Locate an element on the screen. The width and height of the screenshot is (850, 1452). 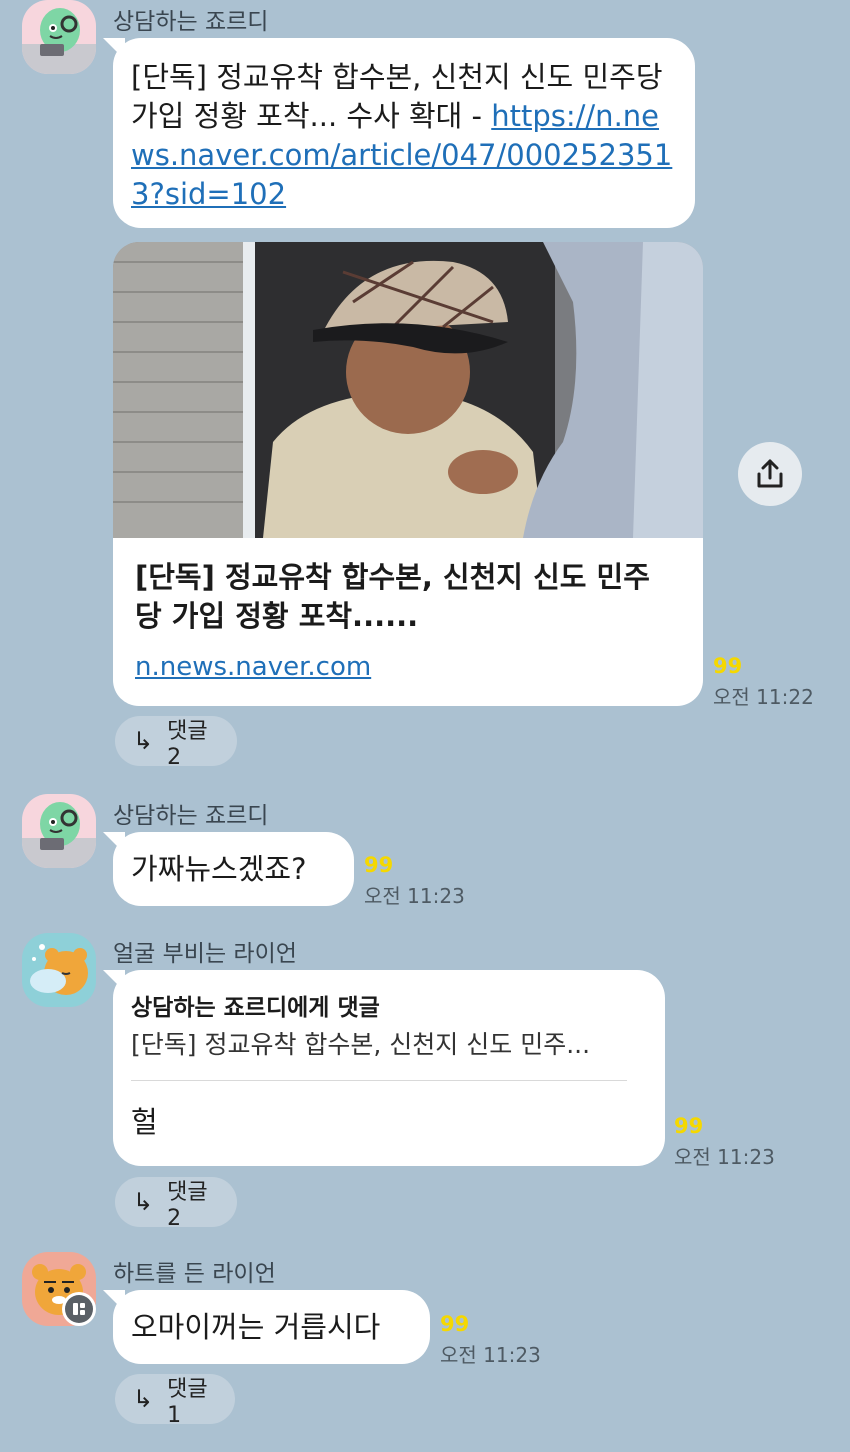
message-text: 헐 is located at coordinates (144, 1122).